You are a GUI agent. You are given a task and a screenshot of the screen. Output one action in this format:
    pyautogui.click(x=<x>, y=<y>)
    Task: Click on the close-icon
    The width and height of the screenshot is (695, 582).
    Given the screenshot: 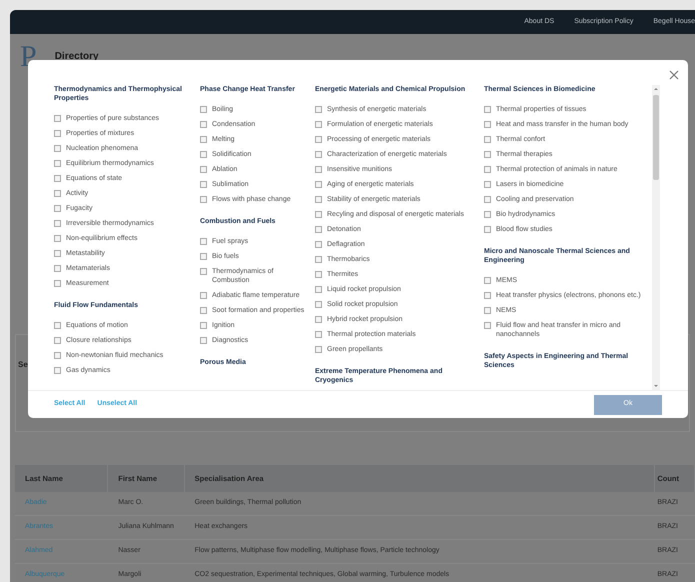 What is the action you would take?
    pyautogui.click(x=674, y=75)
    